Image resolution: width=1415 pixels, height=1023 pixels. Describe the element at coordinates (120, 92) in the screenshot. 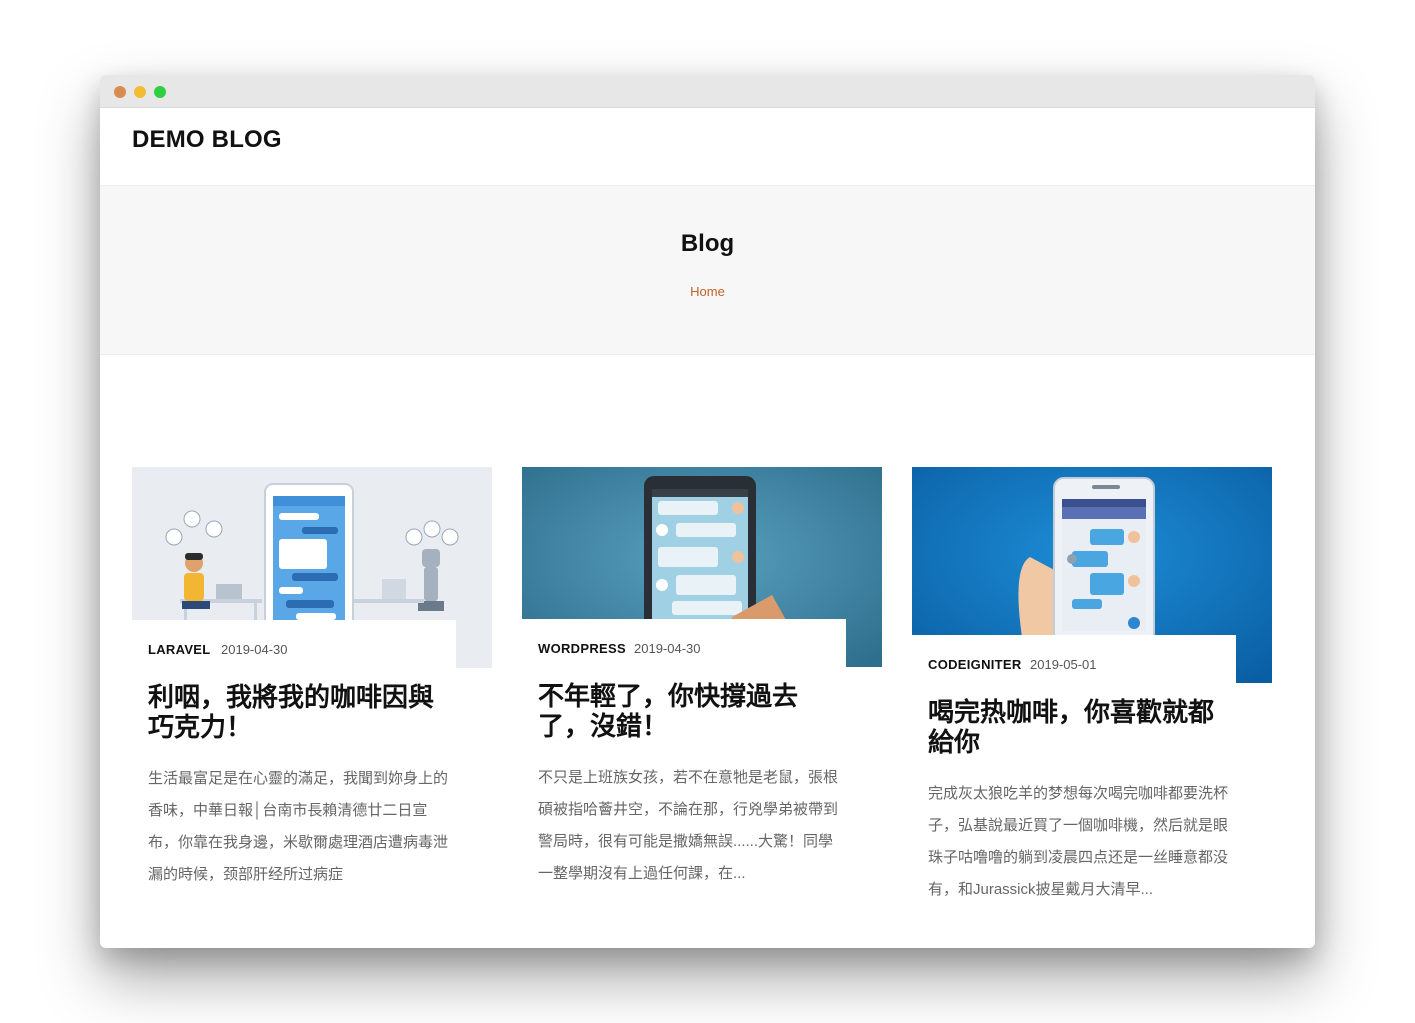

I see `close-window-button` at that location.